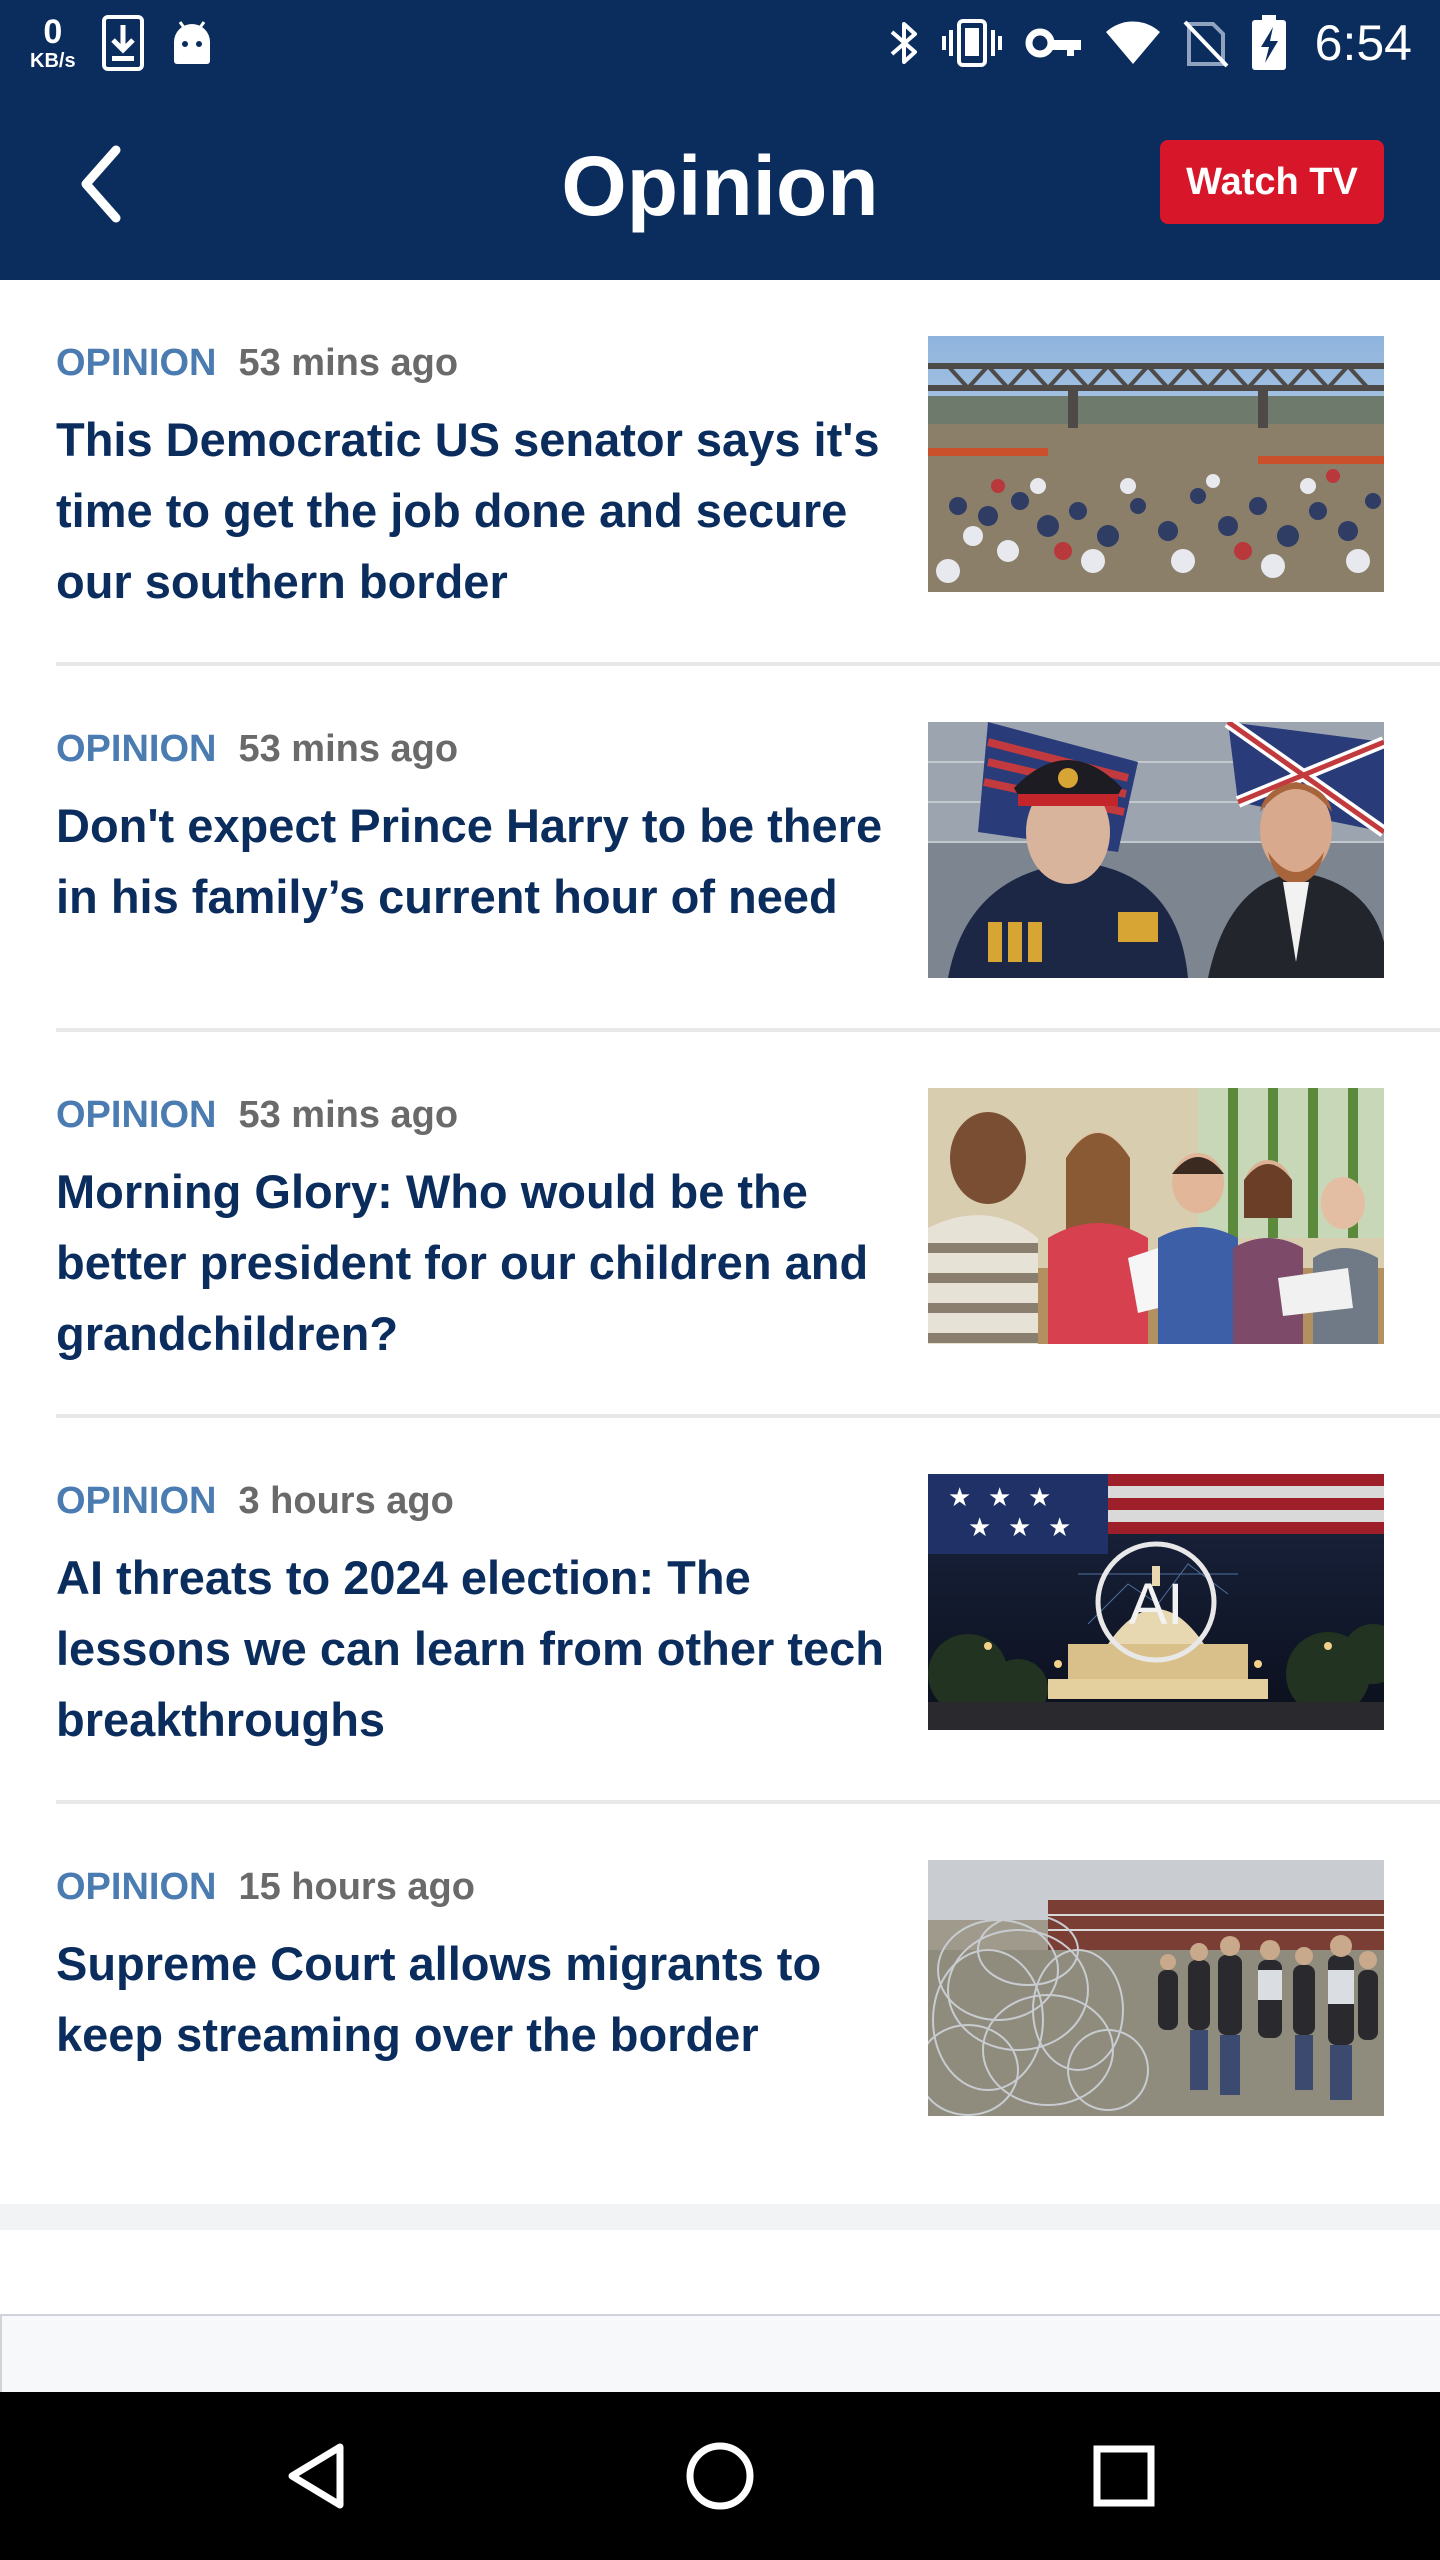  What do you see at coordinates (720, 2355) in the screenshot?
I see `ad-banner-slot` at bounding box center [720, 2355].